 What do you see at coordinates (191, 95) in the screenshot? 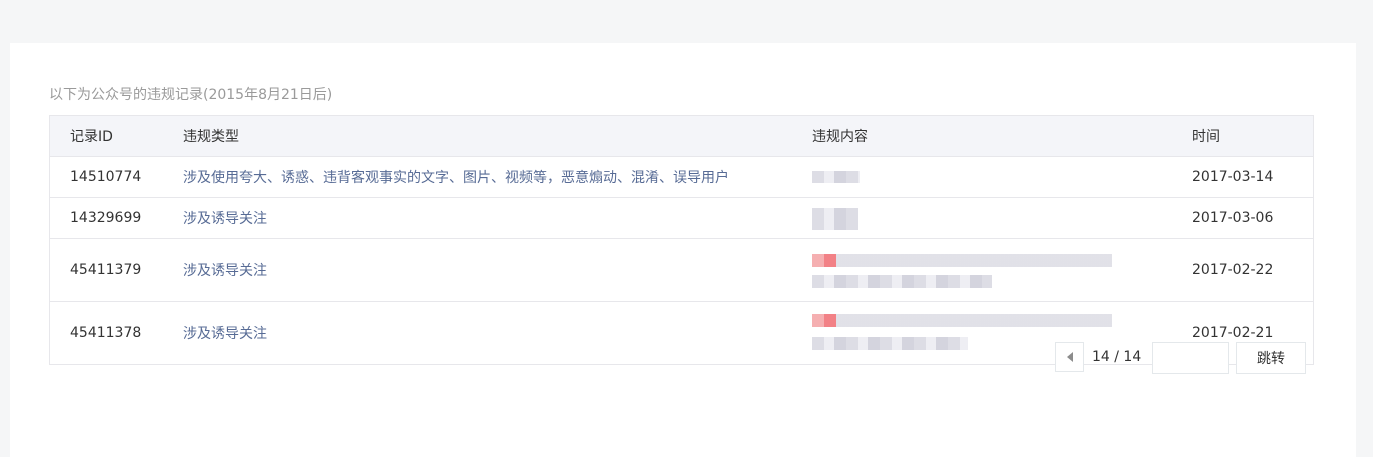
I see `violation-notice: 以下为公众号的违规记录(2015年8月21日后)` at bounding box center [191, 95].